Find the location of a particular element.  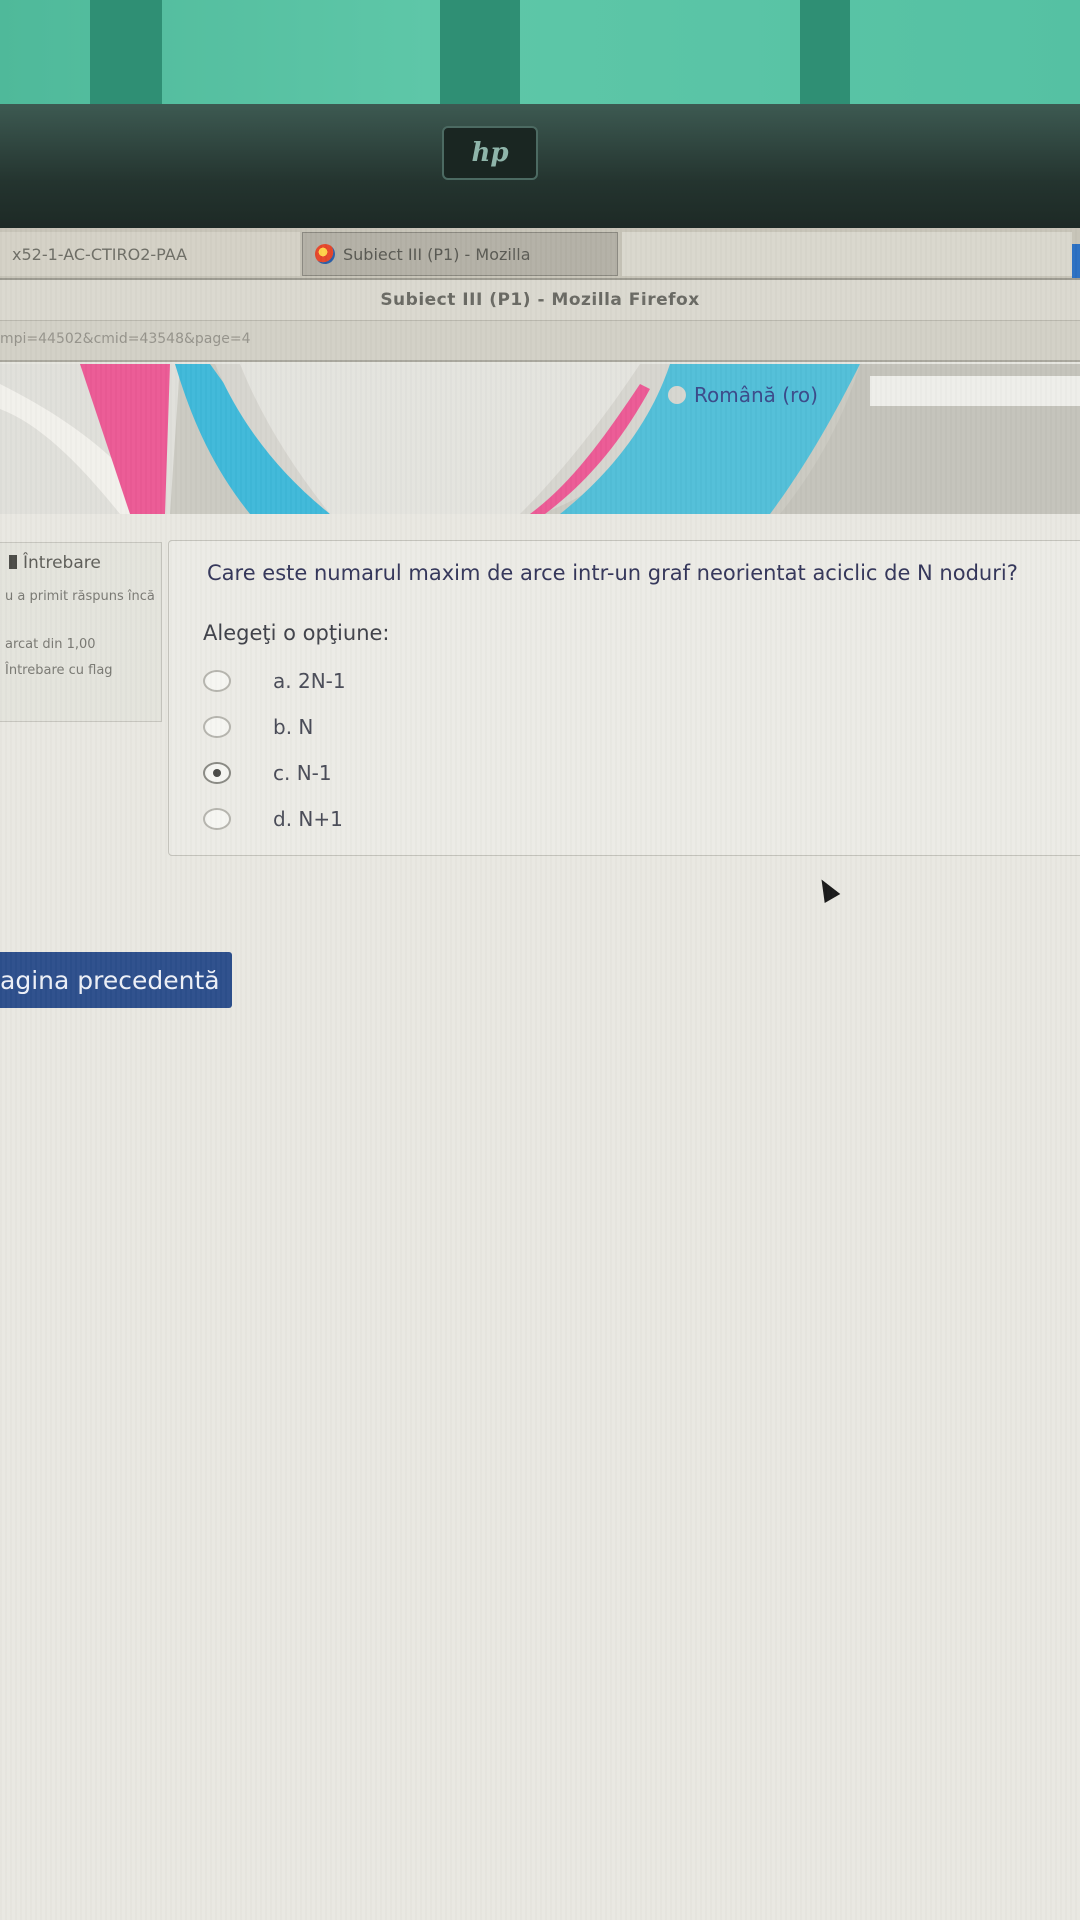

answer-option-b: b. N is located at coordinates (258, 727).